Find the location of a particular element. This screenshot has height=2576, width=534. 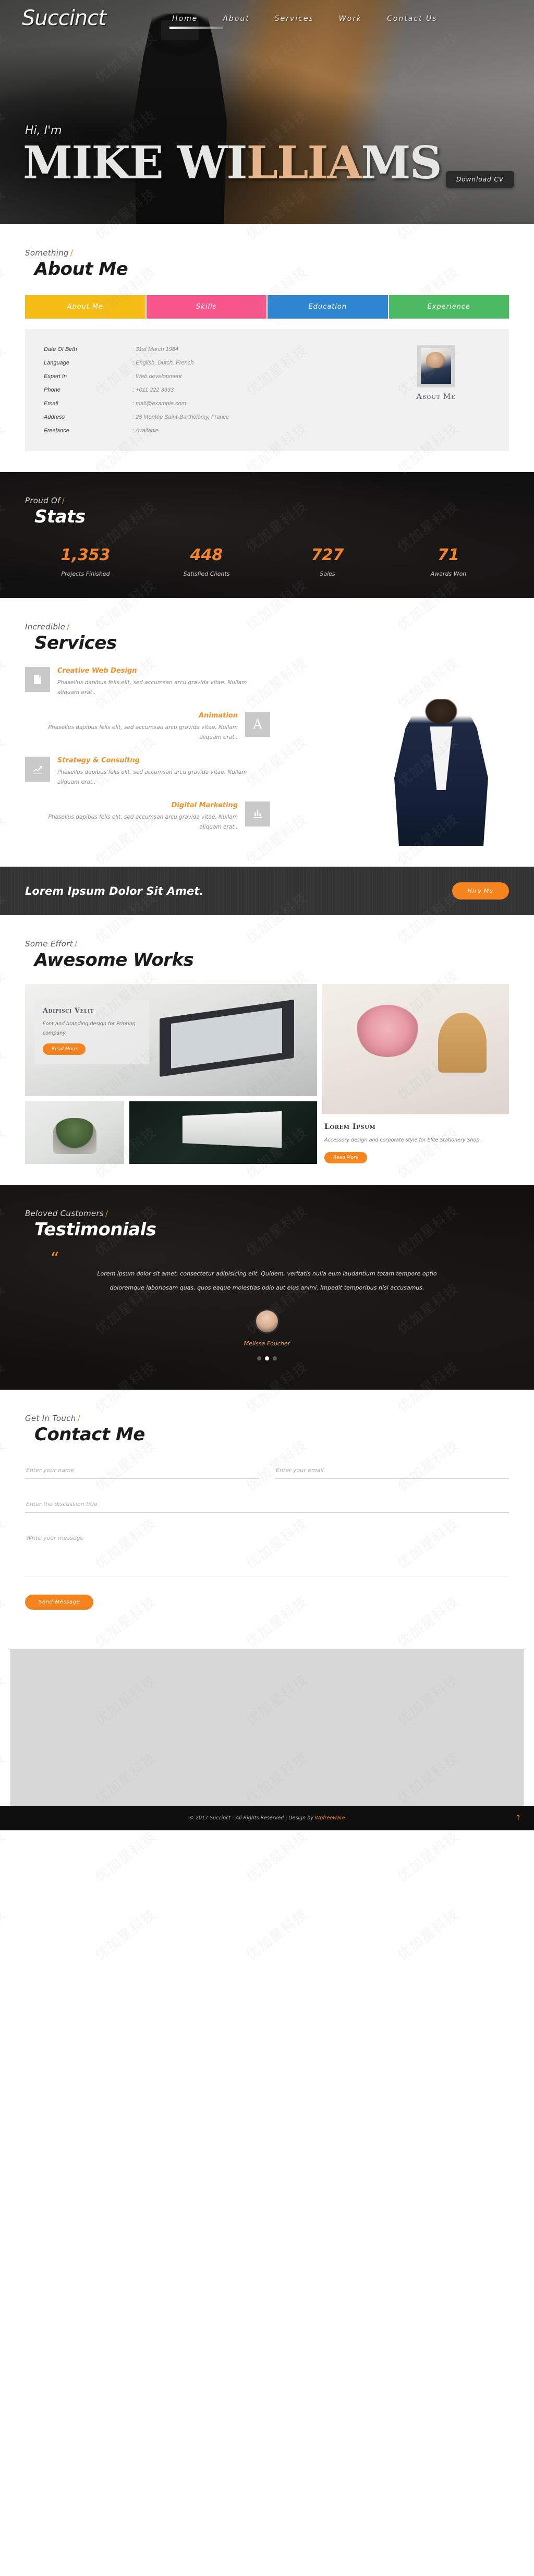

works-eyebrow-text: Some Effort is located at coordinates (49, 944).